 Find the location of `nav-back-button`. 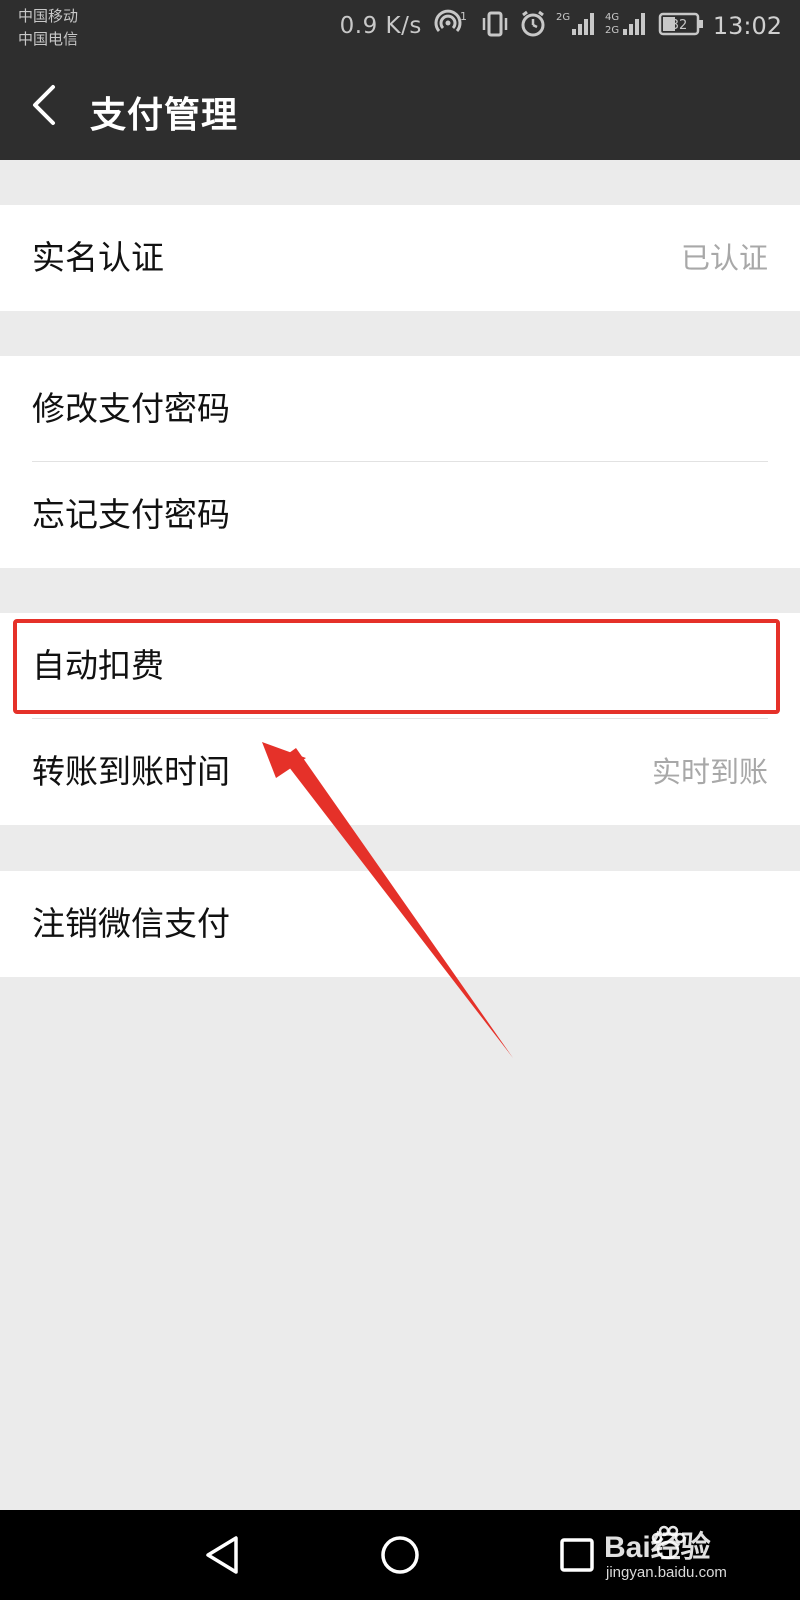

nav-back-button is located at coordinates (224, 1555).